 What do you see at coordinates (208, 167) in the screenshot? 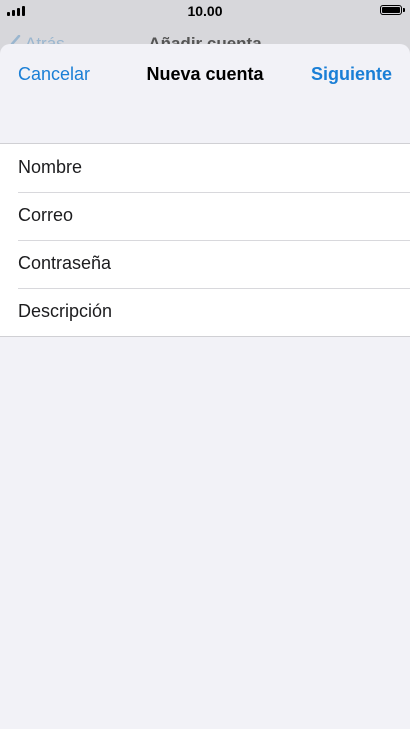
I see `name-field` at bounding box center [208, 167].